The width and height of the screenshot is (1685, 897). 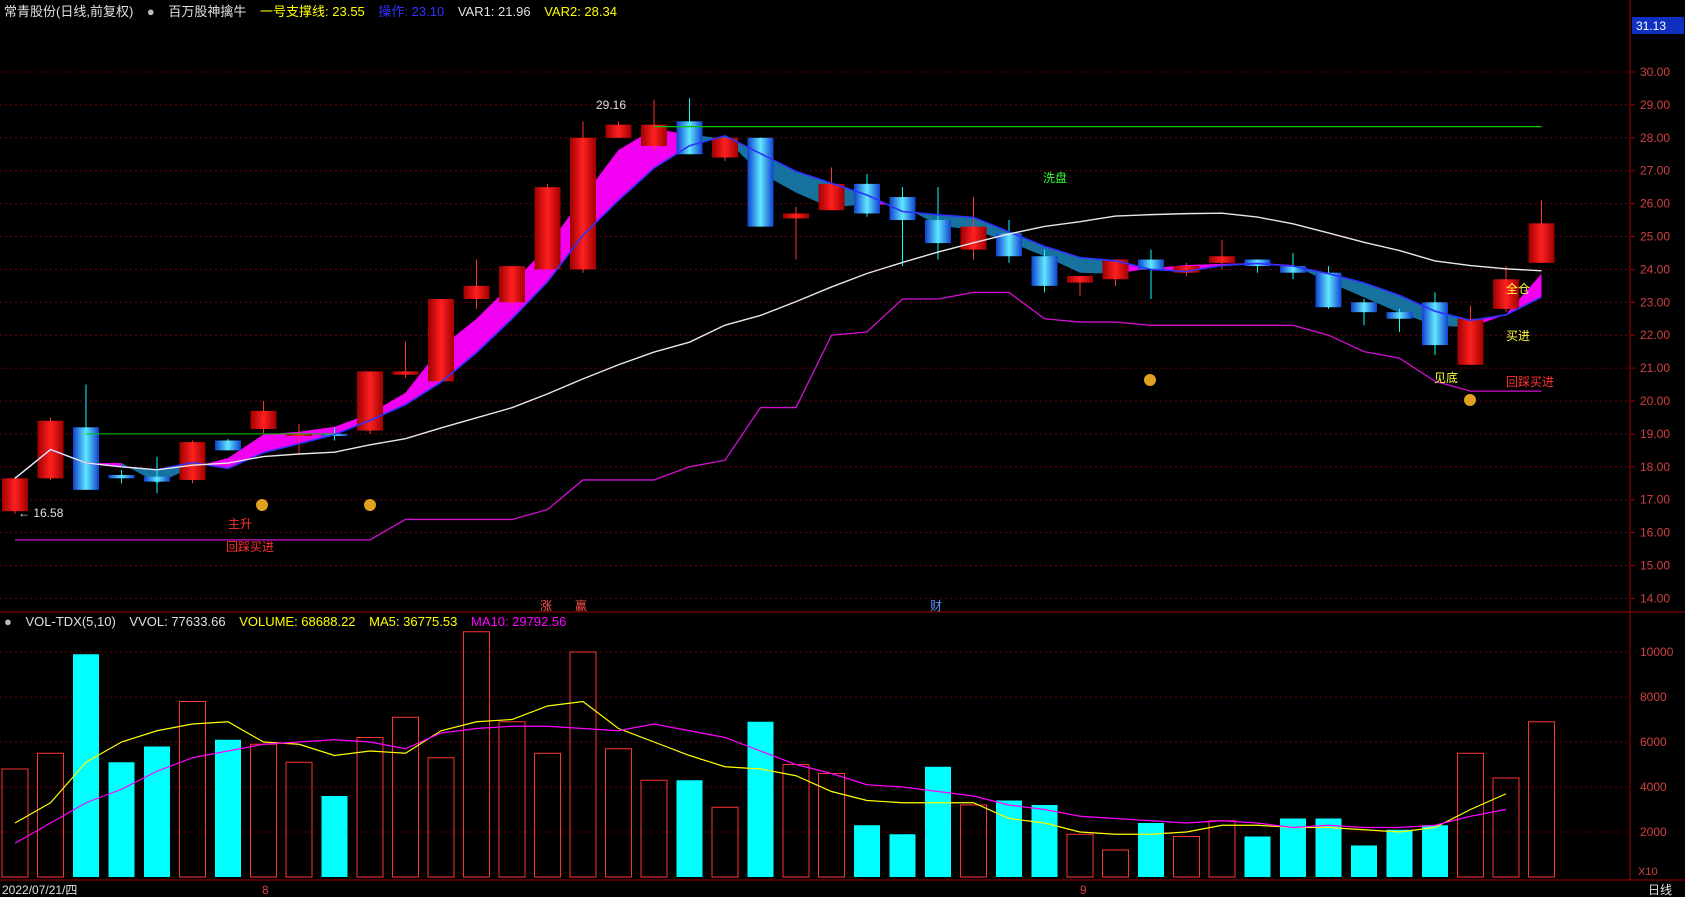 What do you see at coordinates (1648, 872) in the screenshot?
I see `volume-unit-label: X10` at bounding box center [1648, 872].